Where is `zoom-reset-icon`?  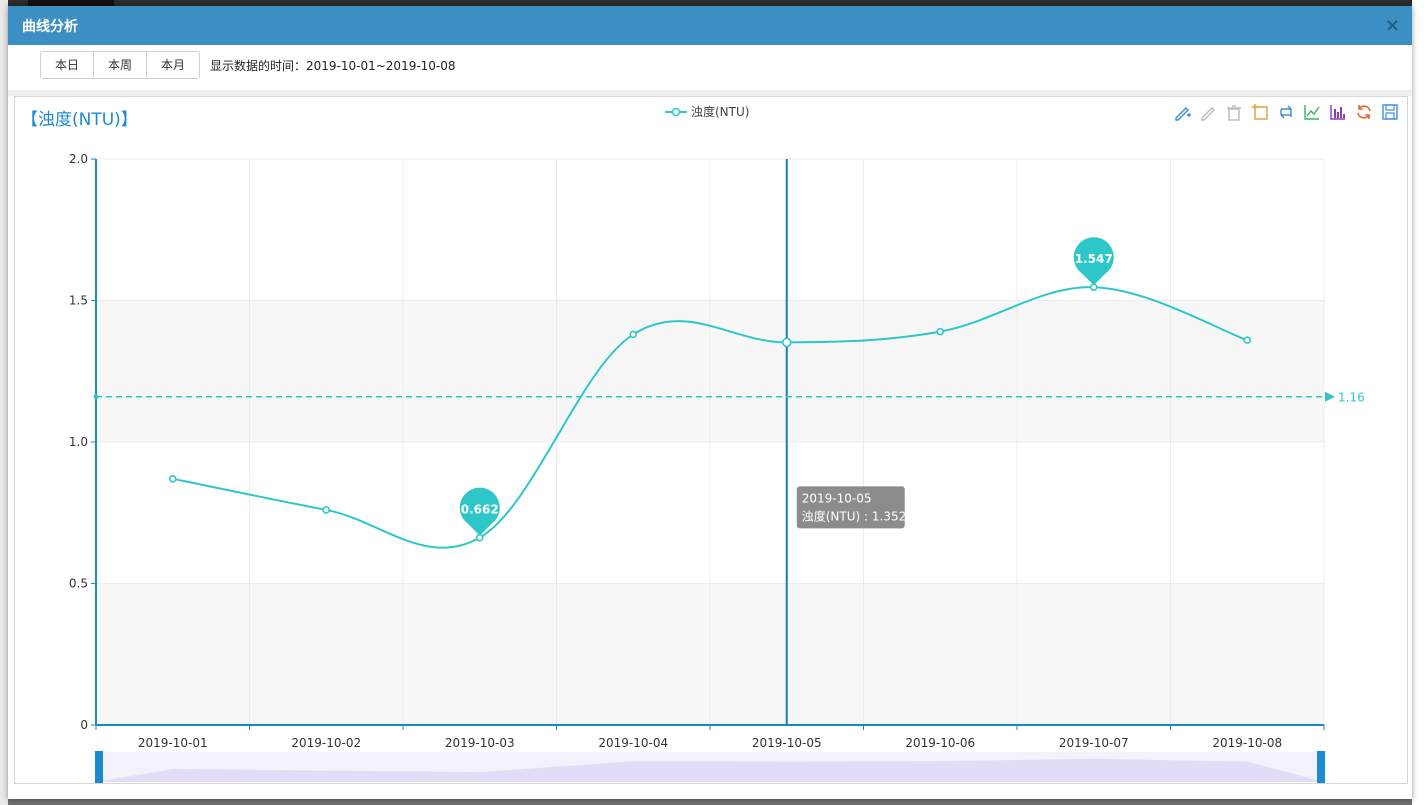 zoom-reset-icon is located at coordinates (1286, 112).